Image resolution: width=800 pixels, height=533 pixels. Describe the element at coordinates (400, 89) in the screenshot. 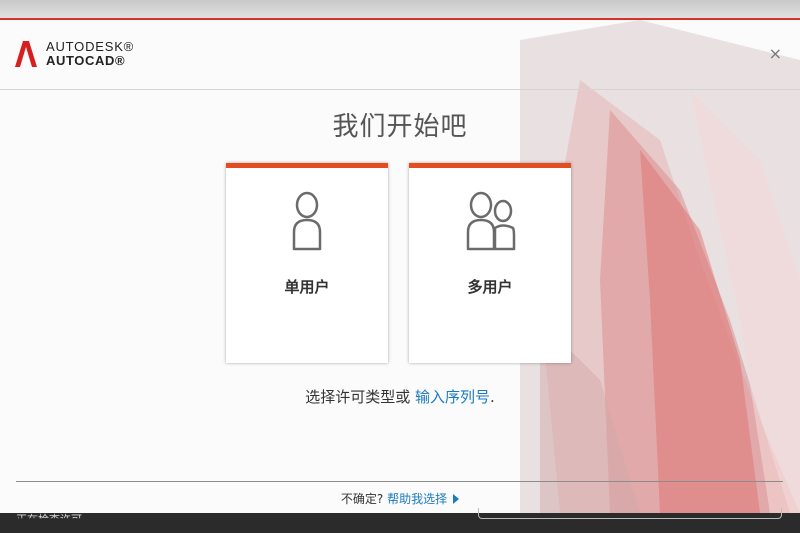

I see `header-divider` at that location.